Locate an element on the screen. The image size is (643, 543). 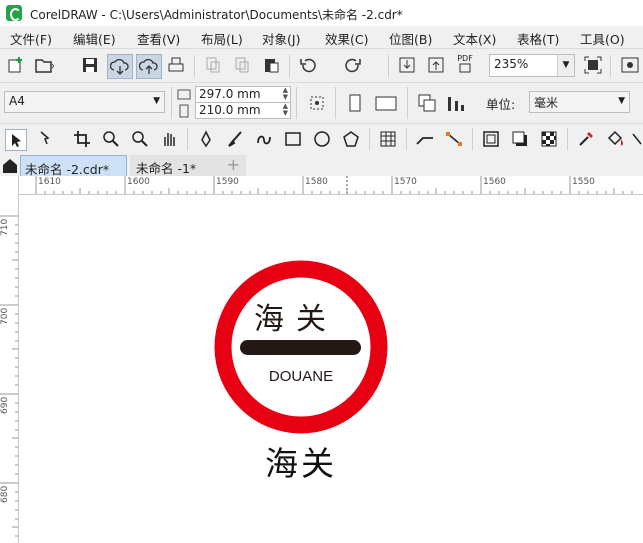
sign-black-bar is located at coordinates (300, 347).